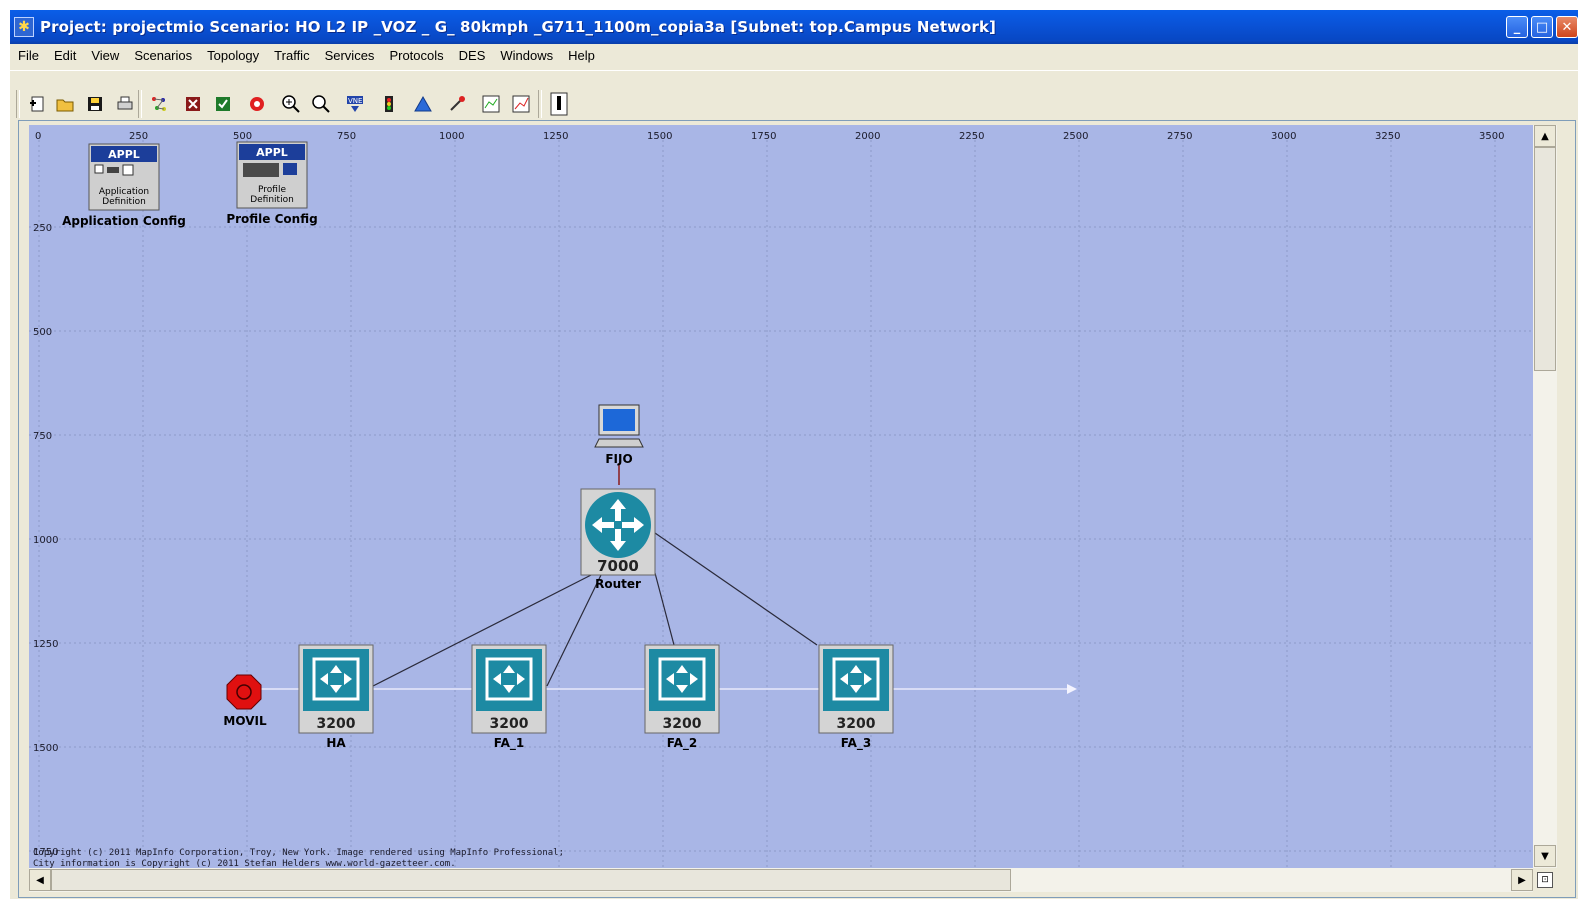  I want to click on star-icon: ✱, so click(24, 27).